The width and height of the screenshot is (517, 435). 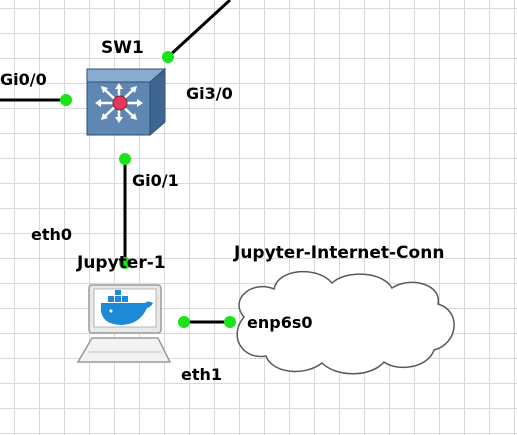 I want to click on port-label-eth0: eth0, so click(x=52, y=234).